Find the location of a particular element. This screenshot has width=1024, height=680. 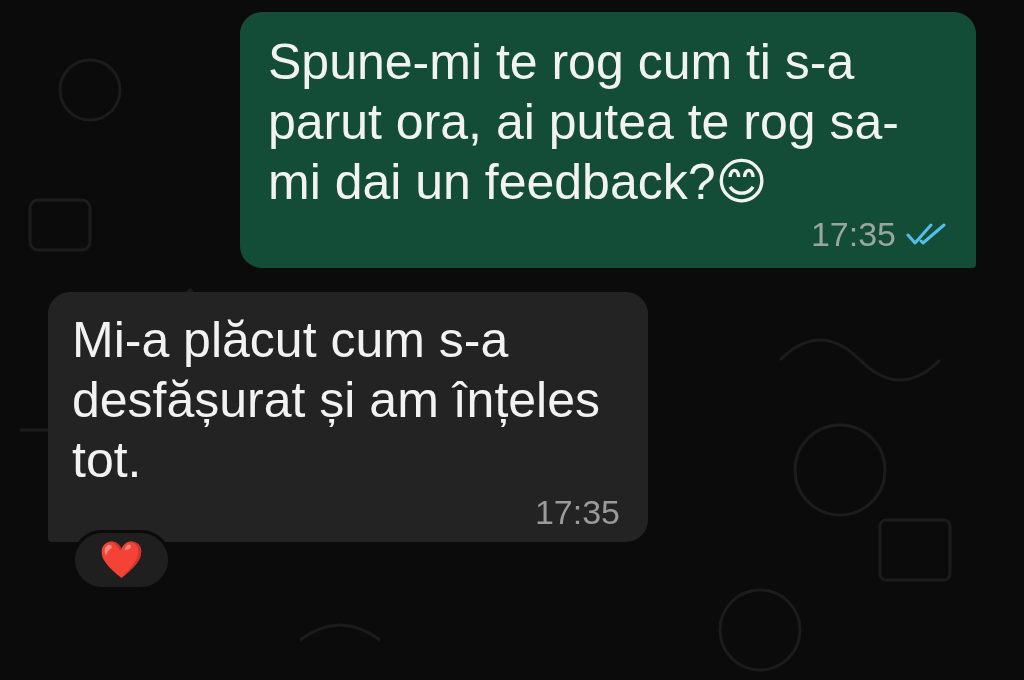

reaction-badge: ❤ is located at coordinates (121, 560).